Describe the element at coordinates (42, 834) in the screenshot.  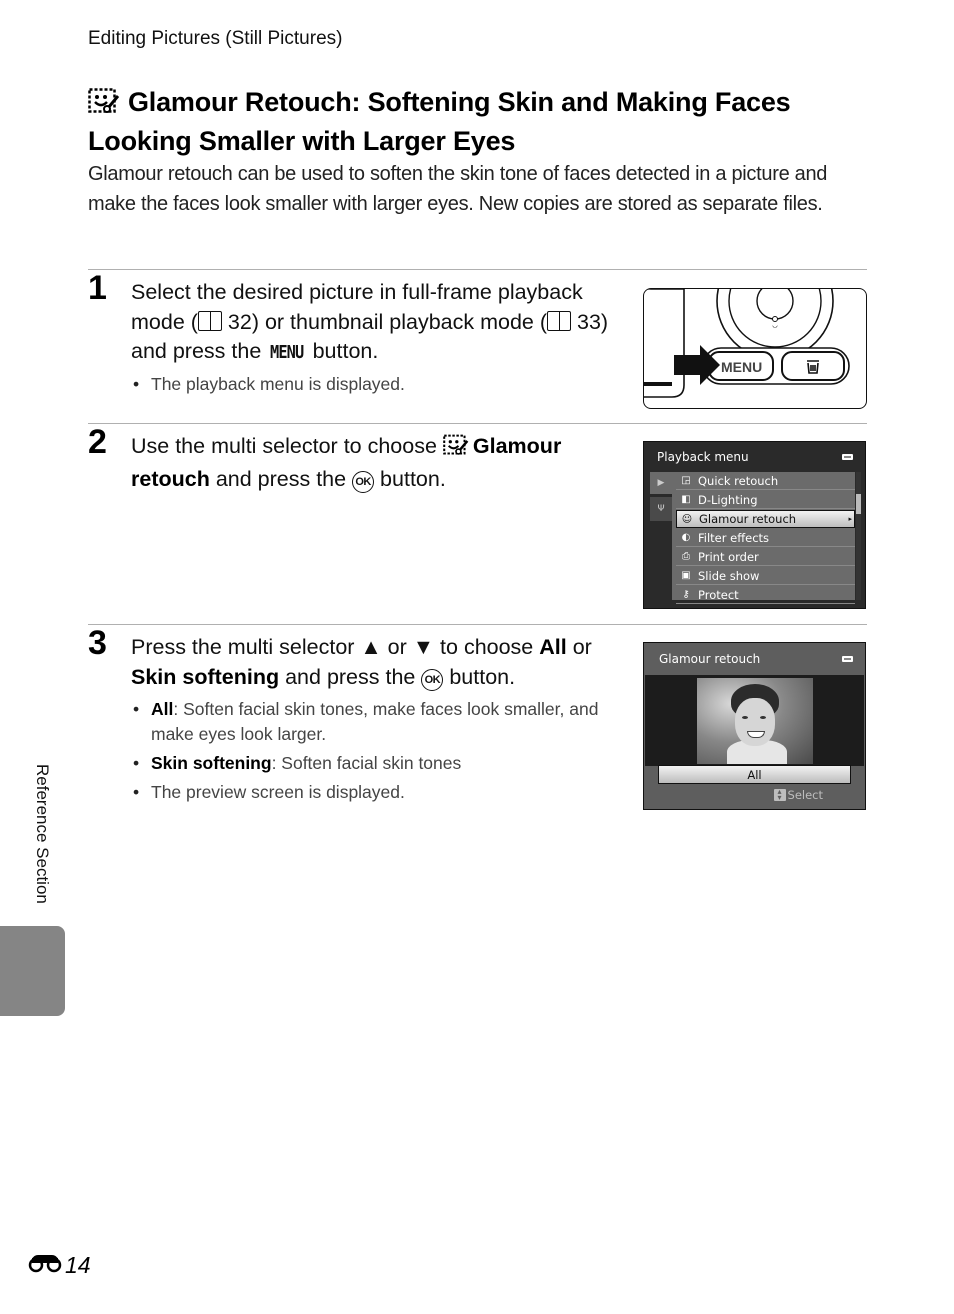
I see `section-label: Reference Section` at that location.